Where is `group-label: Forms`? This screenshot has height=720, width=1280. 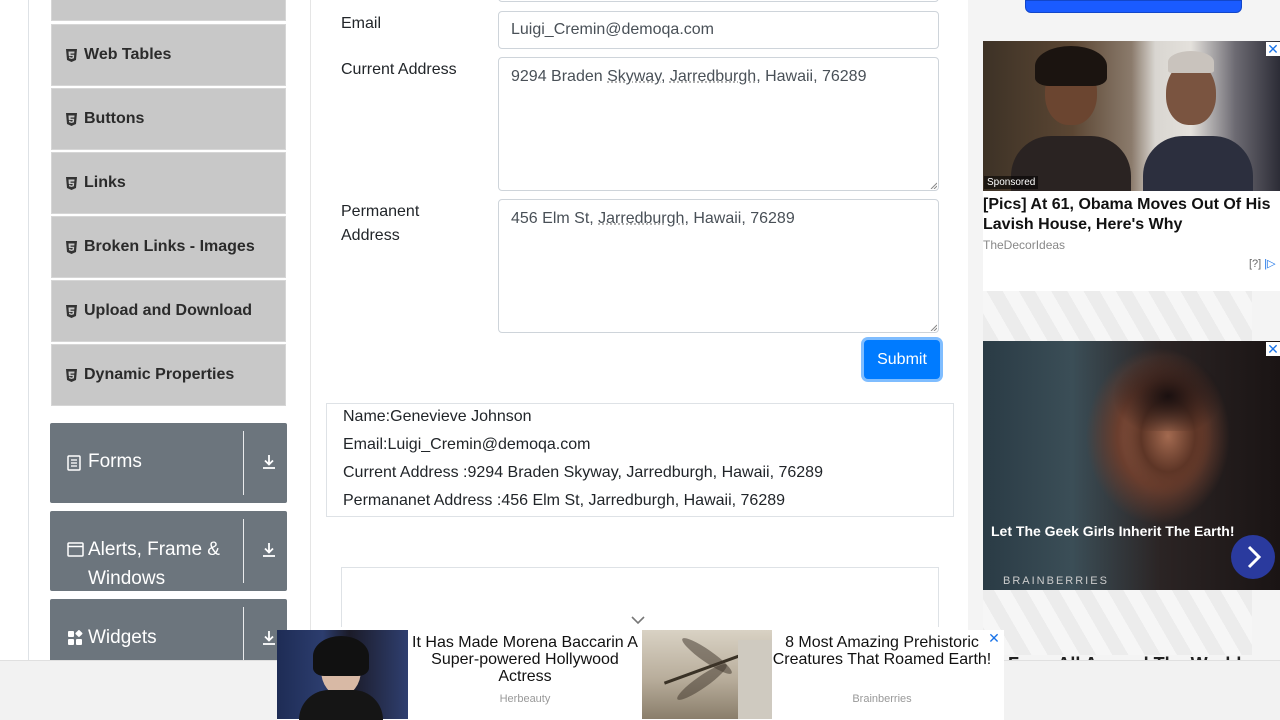 group-label: Forms is located at coordinates (115, 461).